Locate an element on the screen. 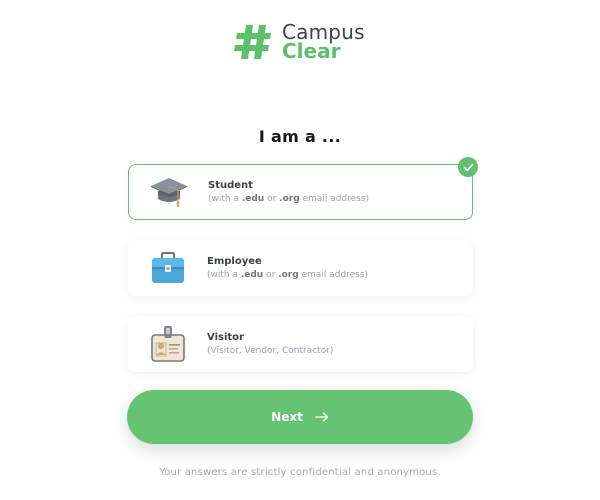 The width and height of the screenshot is (600, 500). logo-wordmark: Campus Clear is located at coordinates (323, 42).